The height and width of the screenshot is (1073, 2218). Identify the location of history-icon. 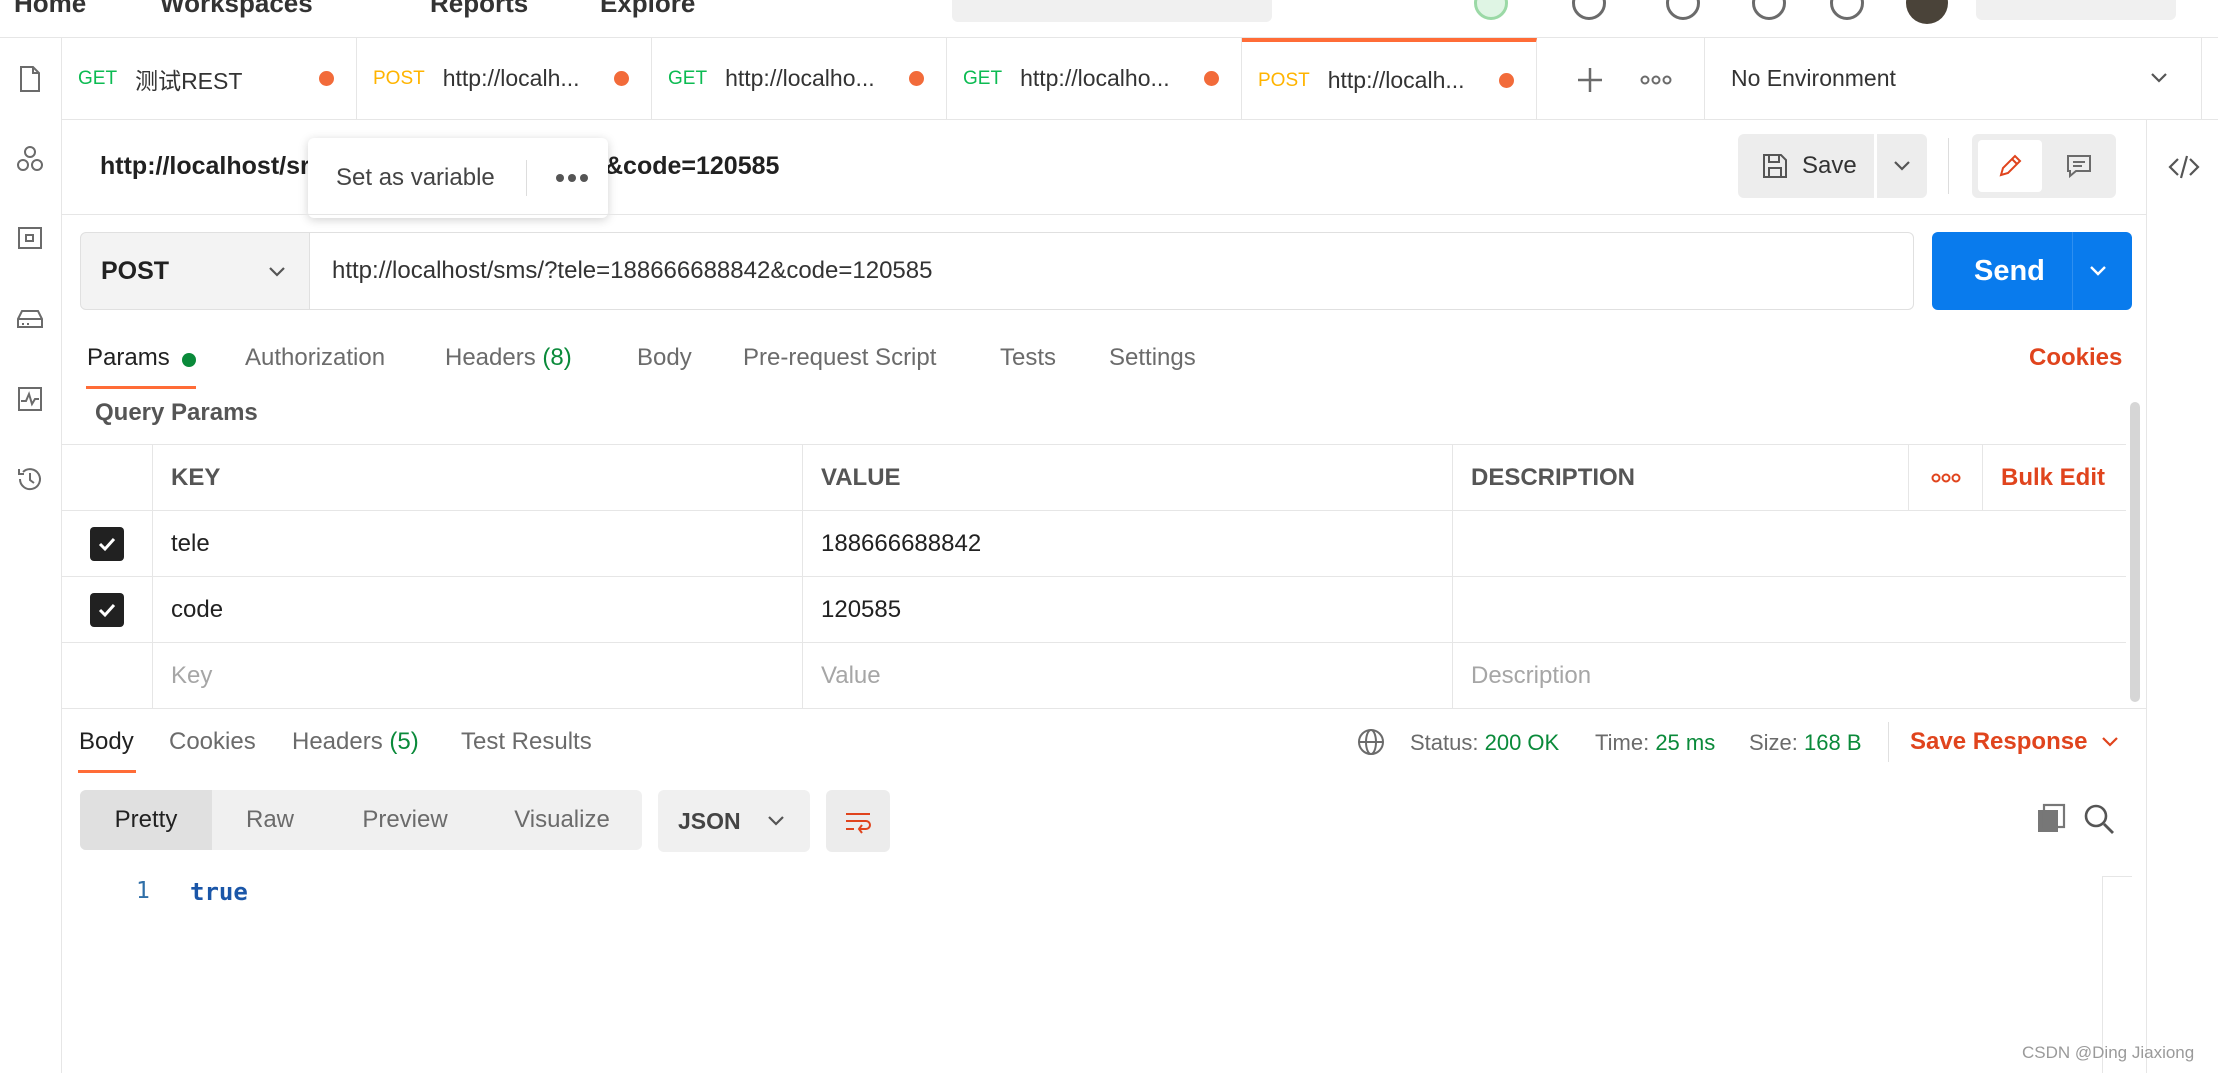
(30, 479).